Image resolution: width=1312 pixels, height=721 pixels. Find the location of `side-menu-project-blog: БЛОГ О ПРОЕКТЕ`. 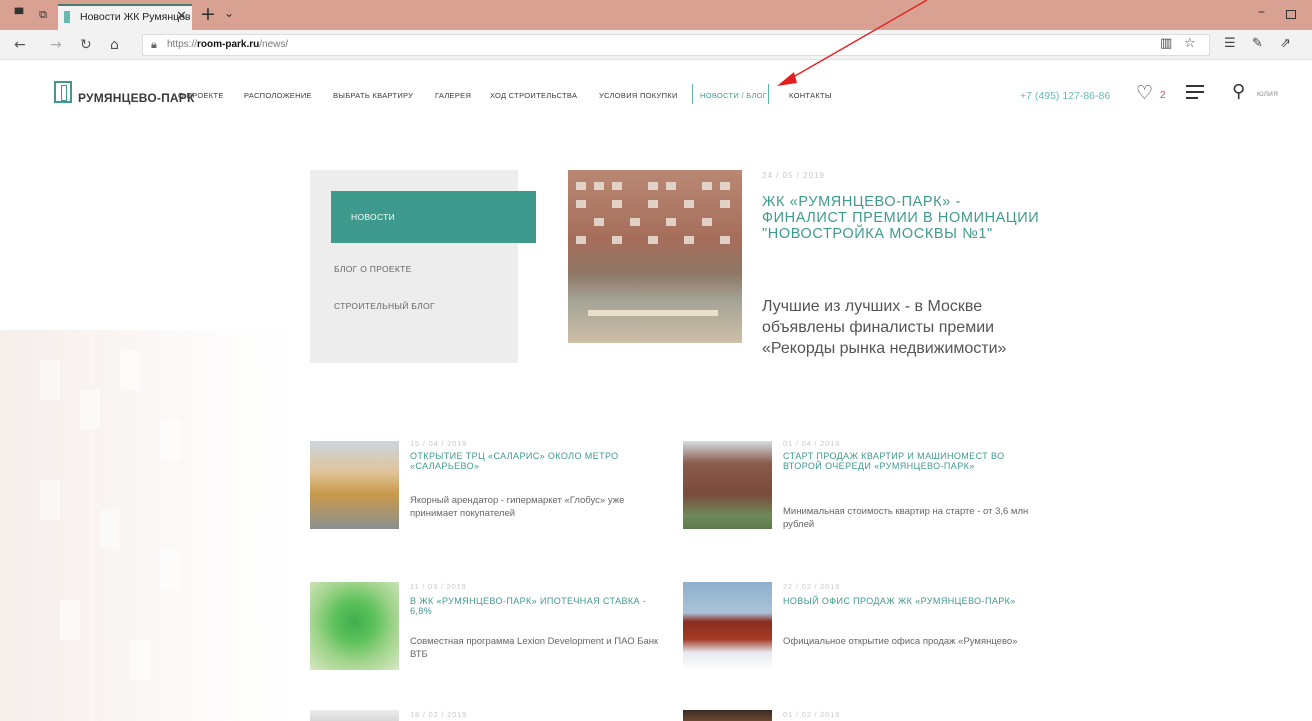

side-menu-project-blog: БЛОГ О ПРОЕКТЕ is located at coordinates (373, 269).